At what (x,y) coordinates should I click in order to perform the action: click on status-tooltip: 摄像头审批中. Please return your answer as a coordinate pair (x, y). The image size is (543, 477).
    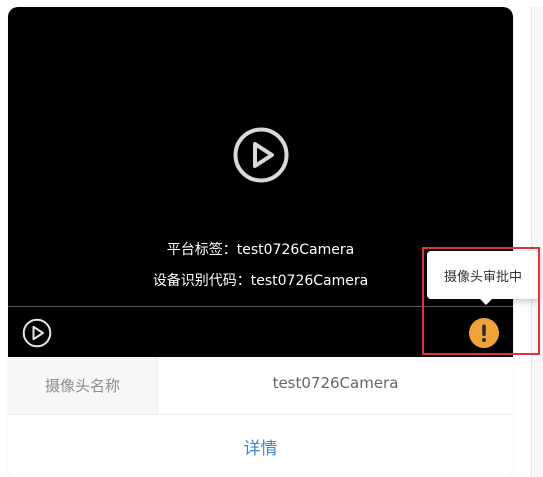
    Looking at the image, I should click on (483, 275).